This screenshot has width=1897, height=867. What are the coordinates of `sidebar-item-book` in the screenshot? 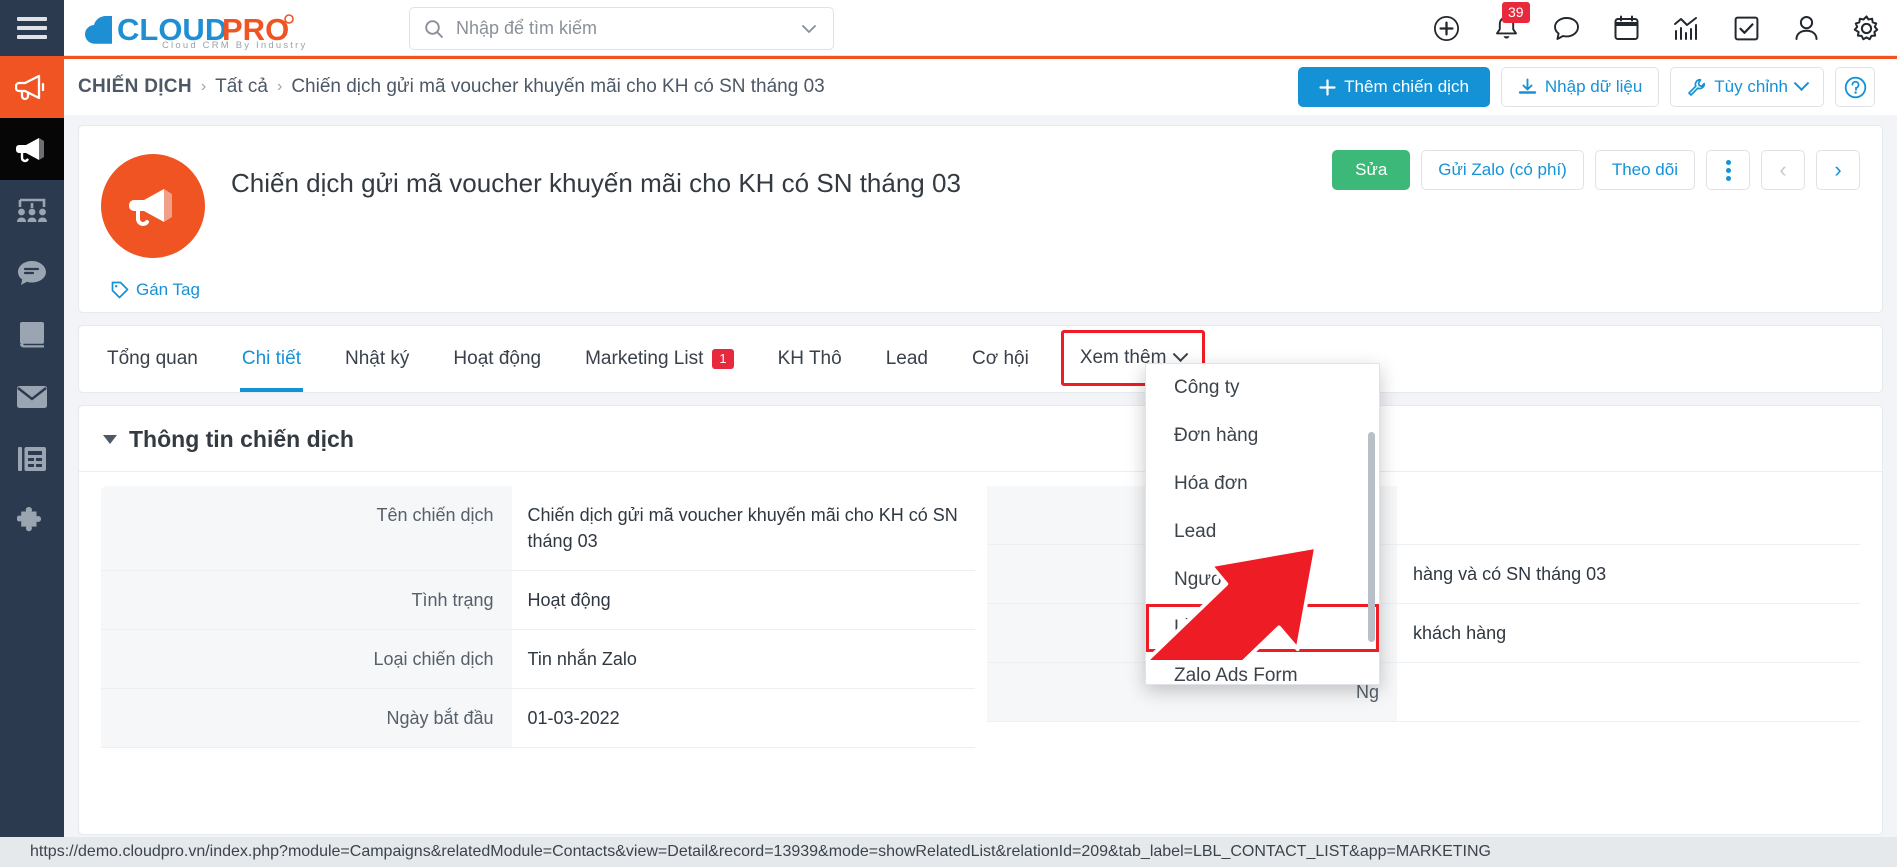 It's located at (32, 335).